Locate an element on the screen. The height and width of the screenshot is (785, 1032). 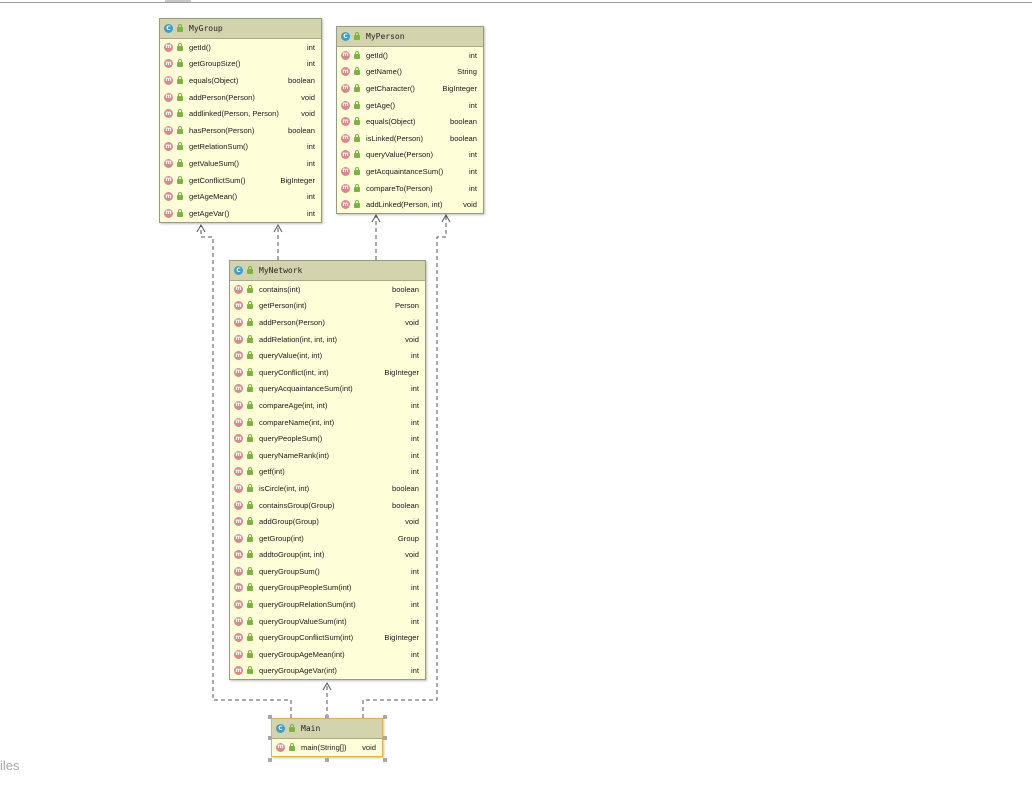
selection-handle-n is located at coordinates (327, 717).